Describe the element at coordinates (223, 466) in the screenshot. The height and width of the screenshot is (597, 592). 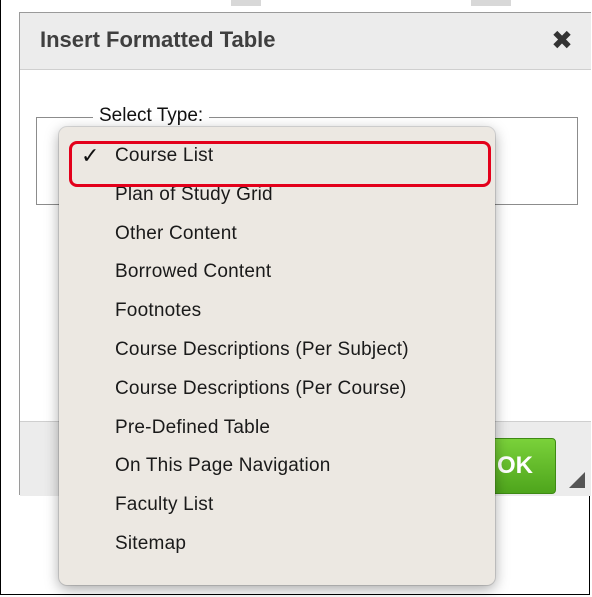
I see `menu-item-label: On This Page Navigation` at that location.